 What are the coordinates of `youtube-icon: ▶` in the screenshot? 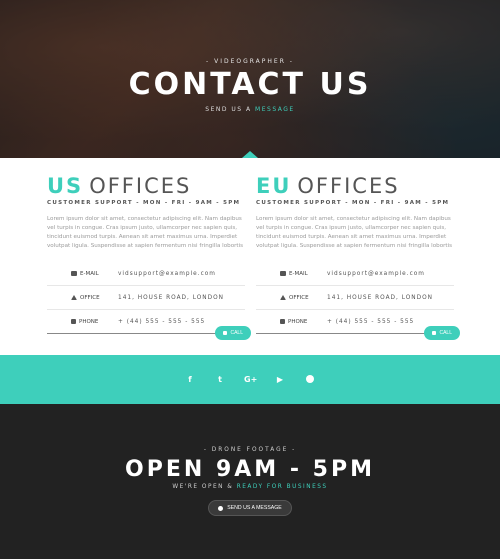 It's located at (280, 379).